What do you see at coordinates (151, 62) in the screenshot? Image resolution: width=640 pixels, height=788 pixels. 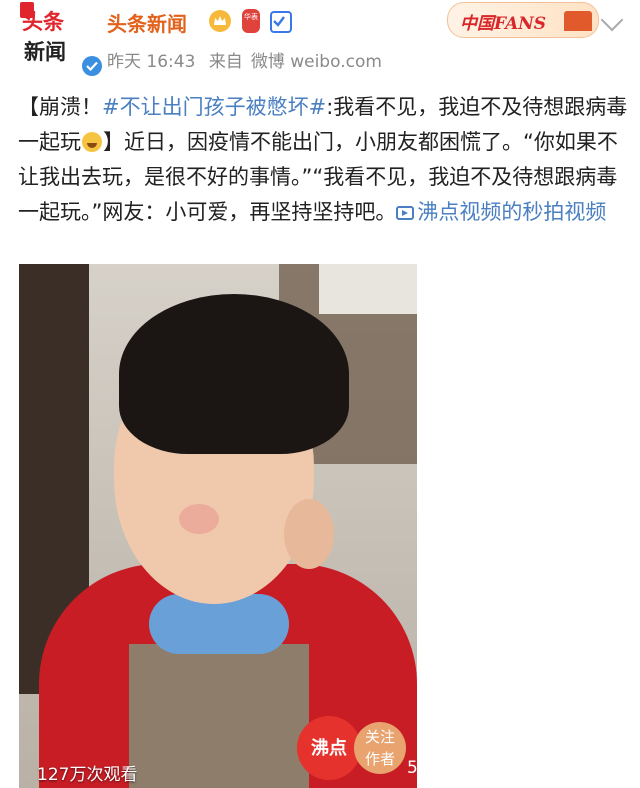 I see `post-time: 昨天 16:43` at bounding box center [151, 62].